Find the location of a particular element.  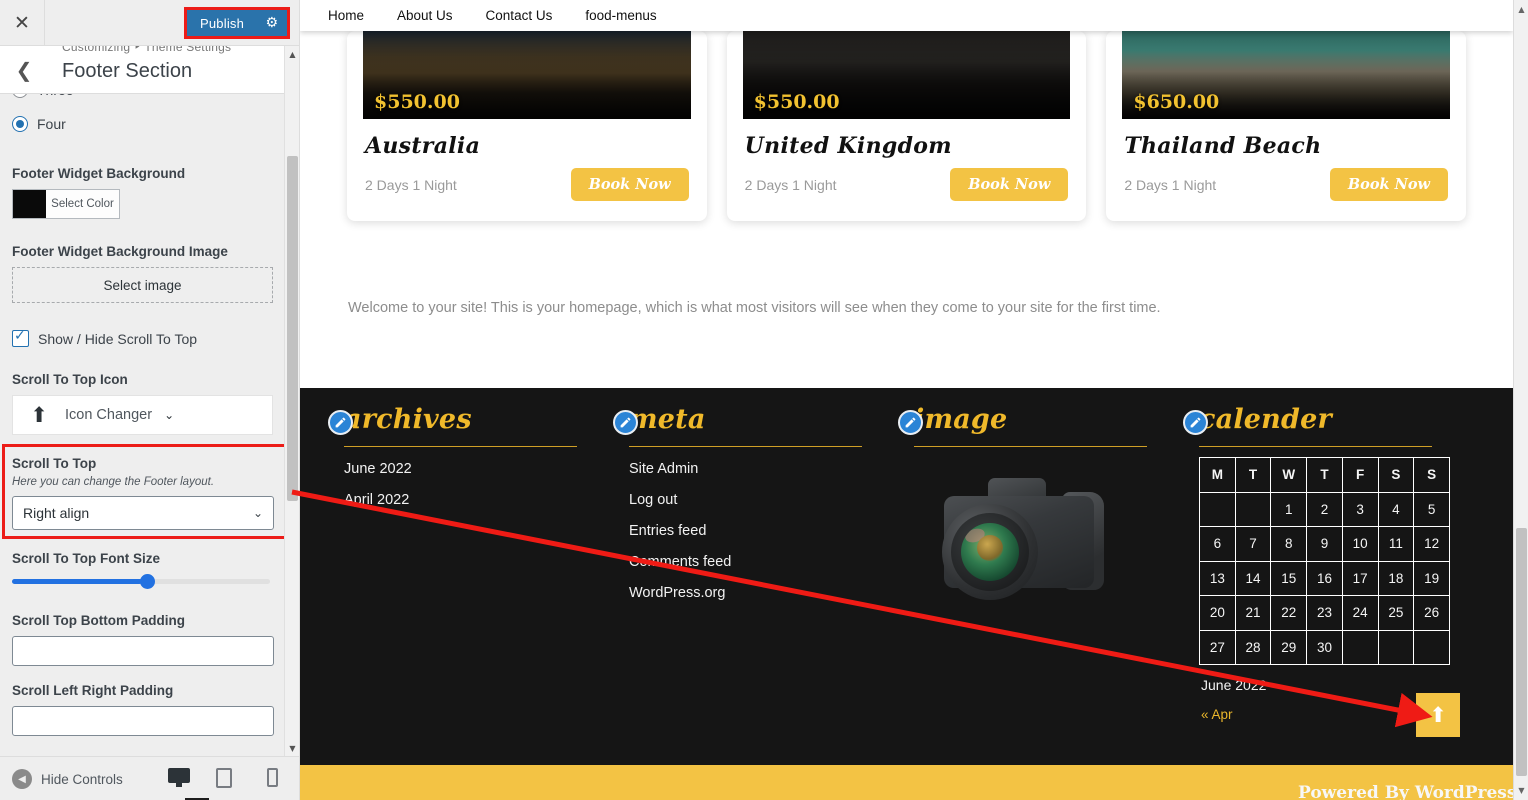

show-hide-scroll-top-checkbox is located at coordinates (20, 337).